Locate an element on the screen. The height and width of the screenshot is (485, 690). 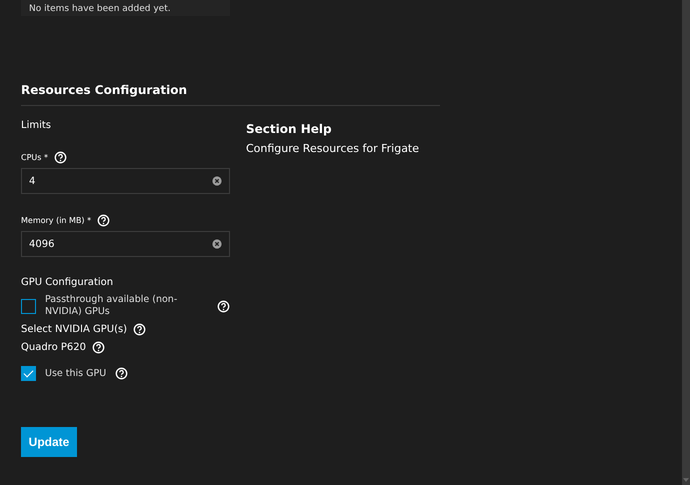
field-label: CPUs * is located at coordinates (34, 157).